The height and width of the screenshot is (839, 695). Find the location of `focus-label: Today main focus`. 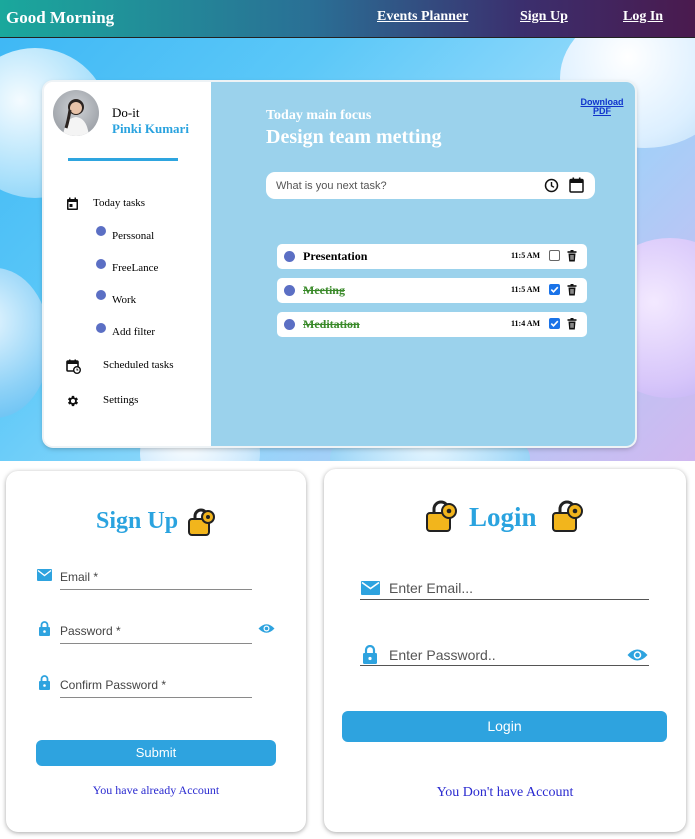

focus-label: Today main focus is located at coordinates (319, 115).